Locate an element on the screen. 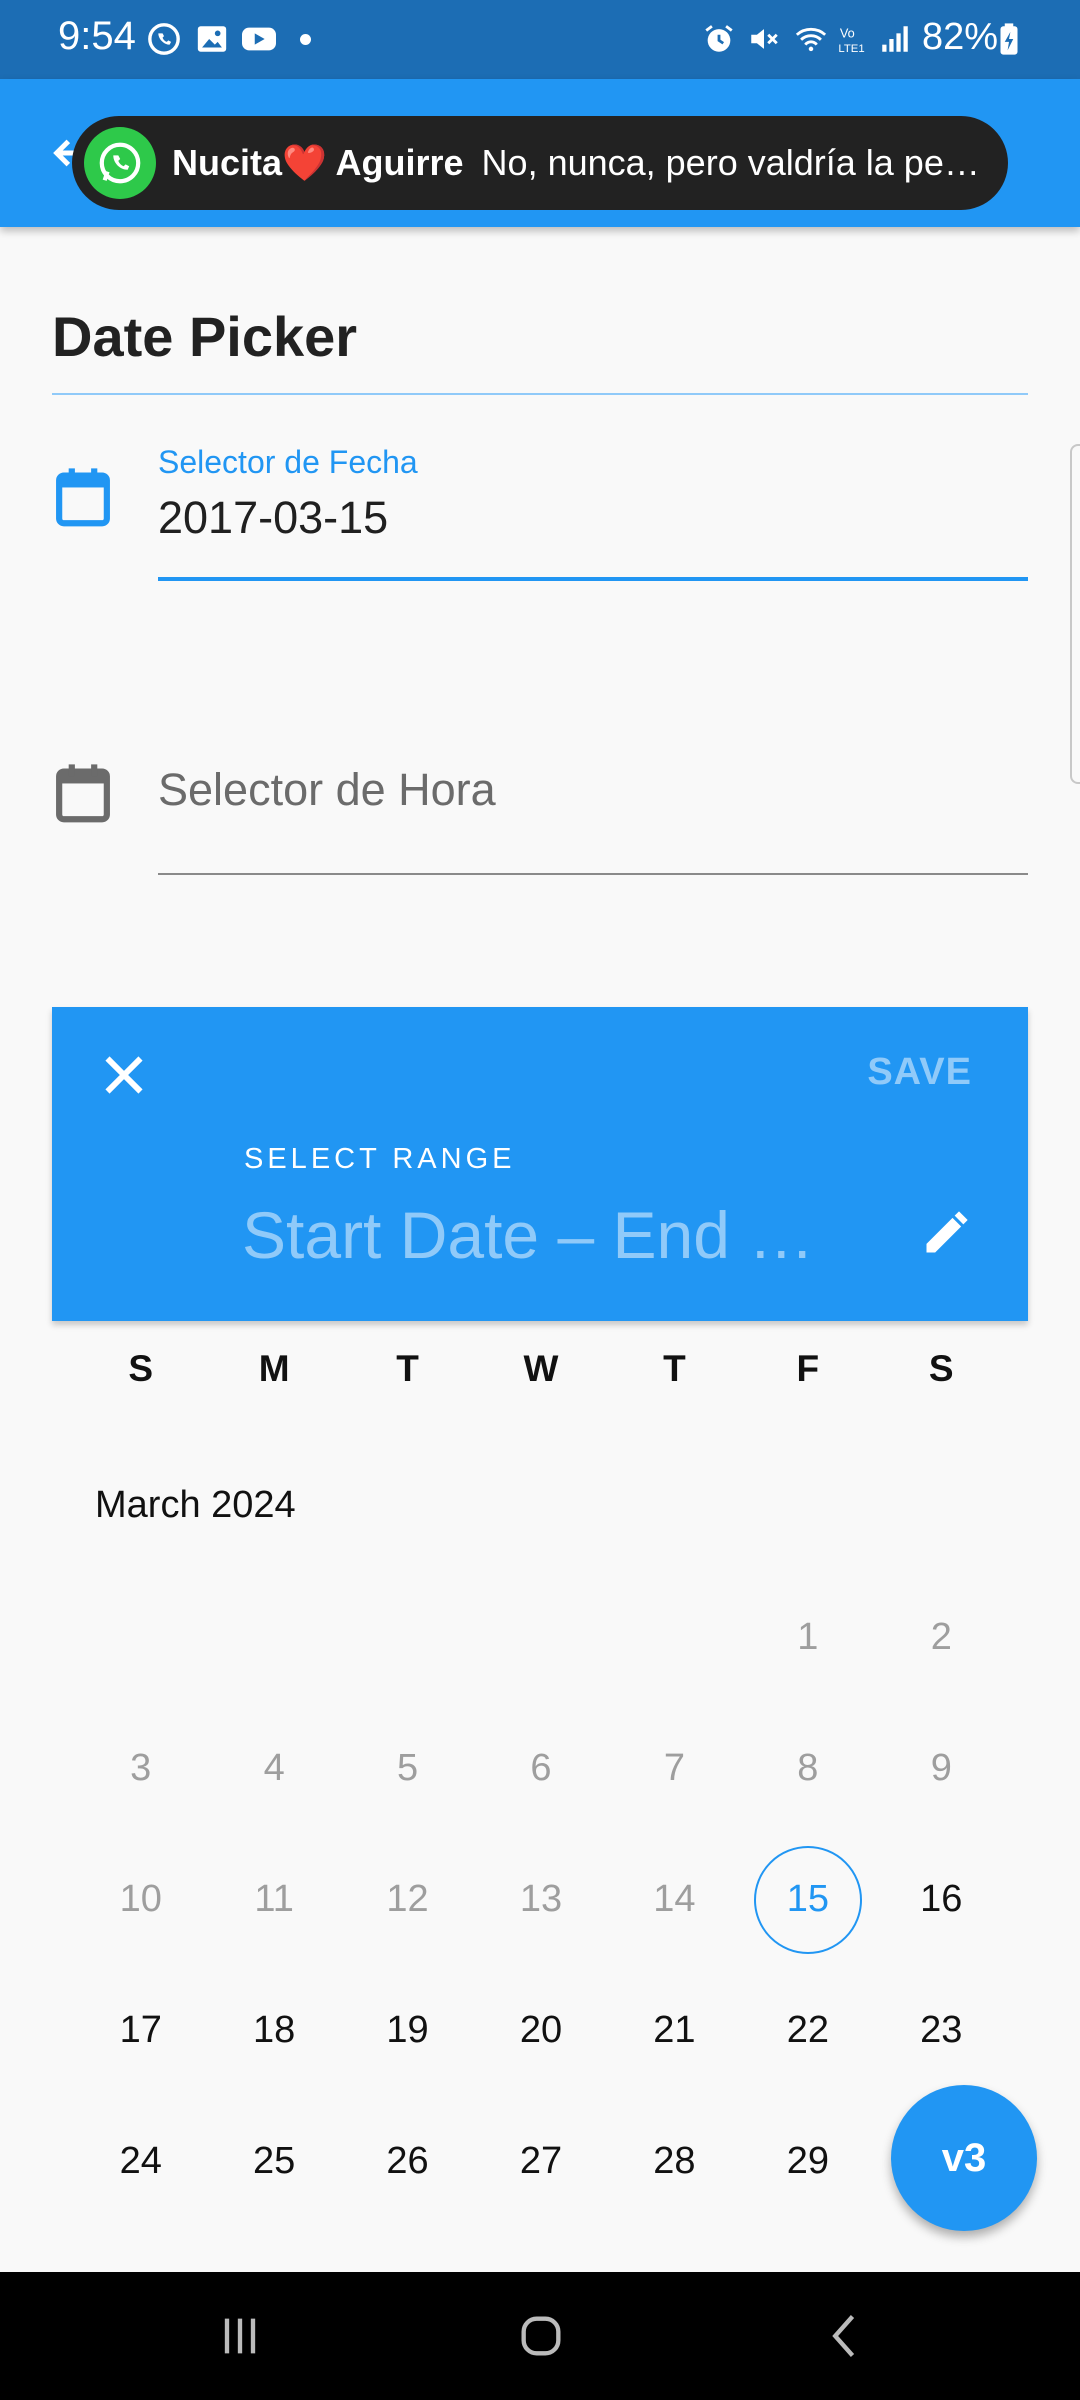 This screenshot has height=2400, width=1080. day-cell: 8 is located at coordinates (807, 1768).